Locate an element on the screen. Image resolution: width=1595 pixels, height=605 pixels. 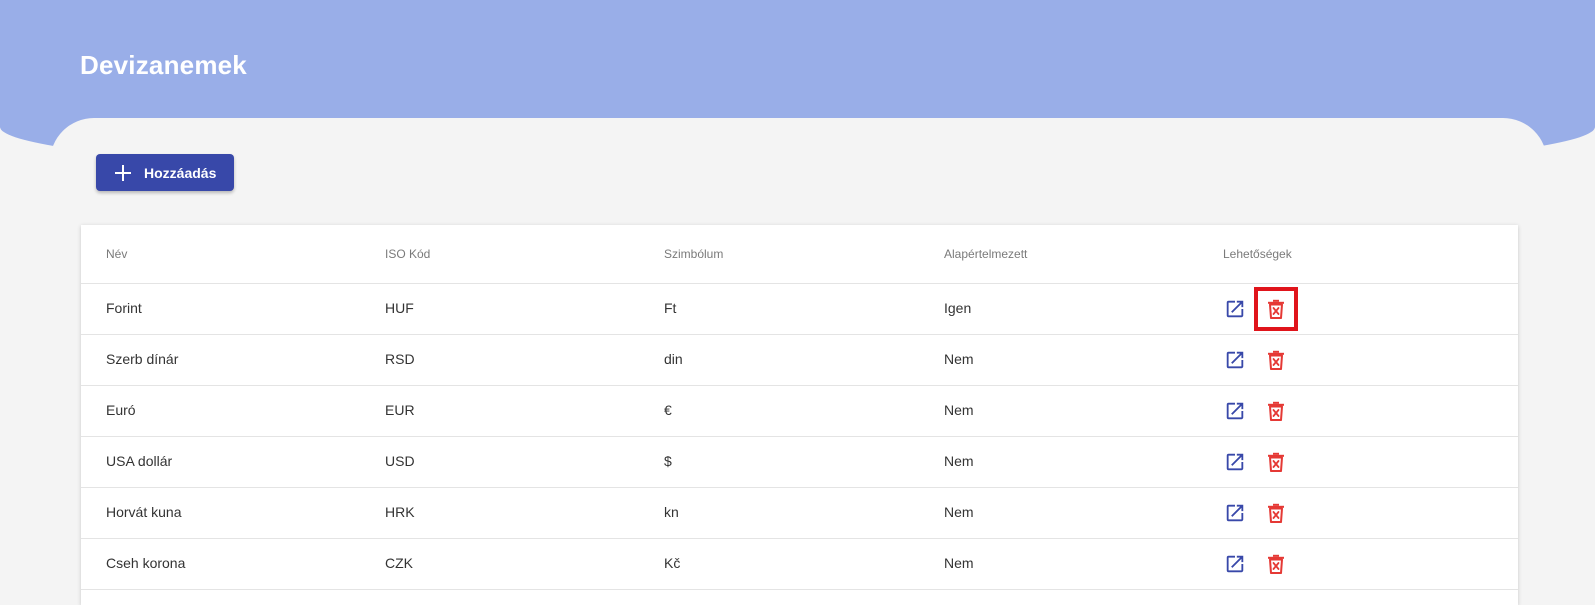
cell-iso-code: HUF is located at coordinates (399, 308).